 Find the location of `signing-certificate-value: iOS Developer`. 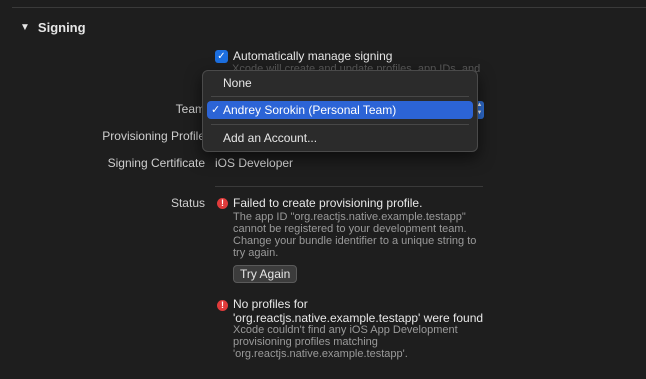

signing-certificate-value: iOS Developer is located at coordinates (254, 163).